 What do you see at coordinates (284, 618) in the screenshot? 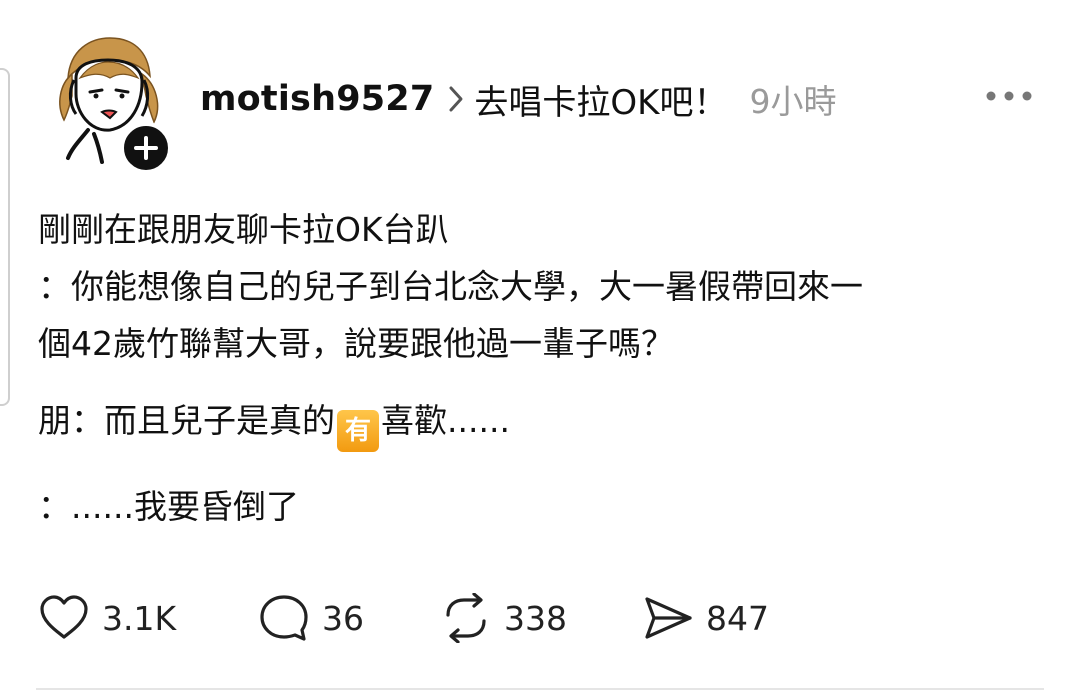
I see `comment-icon` at bounding box center [284, 618].